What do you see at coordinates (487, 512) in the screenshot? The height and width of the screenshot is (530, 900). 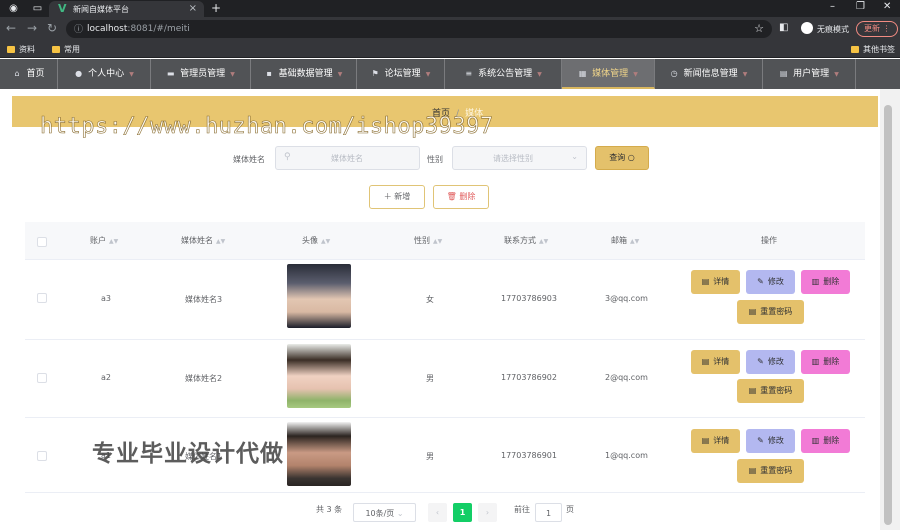 I see `next-page-button: ›` at bounding box center [487, 512].